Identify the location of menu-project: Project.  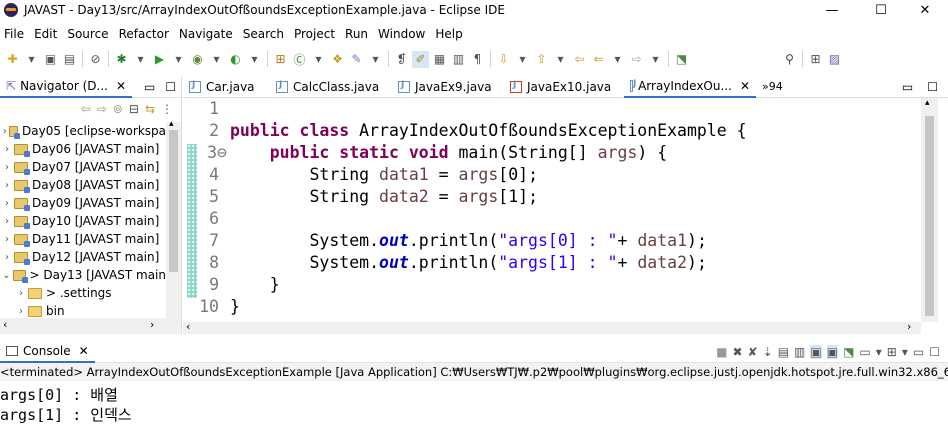
(314, 34).